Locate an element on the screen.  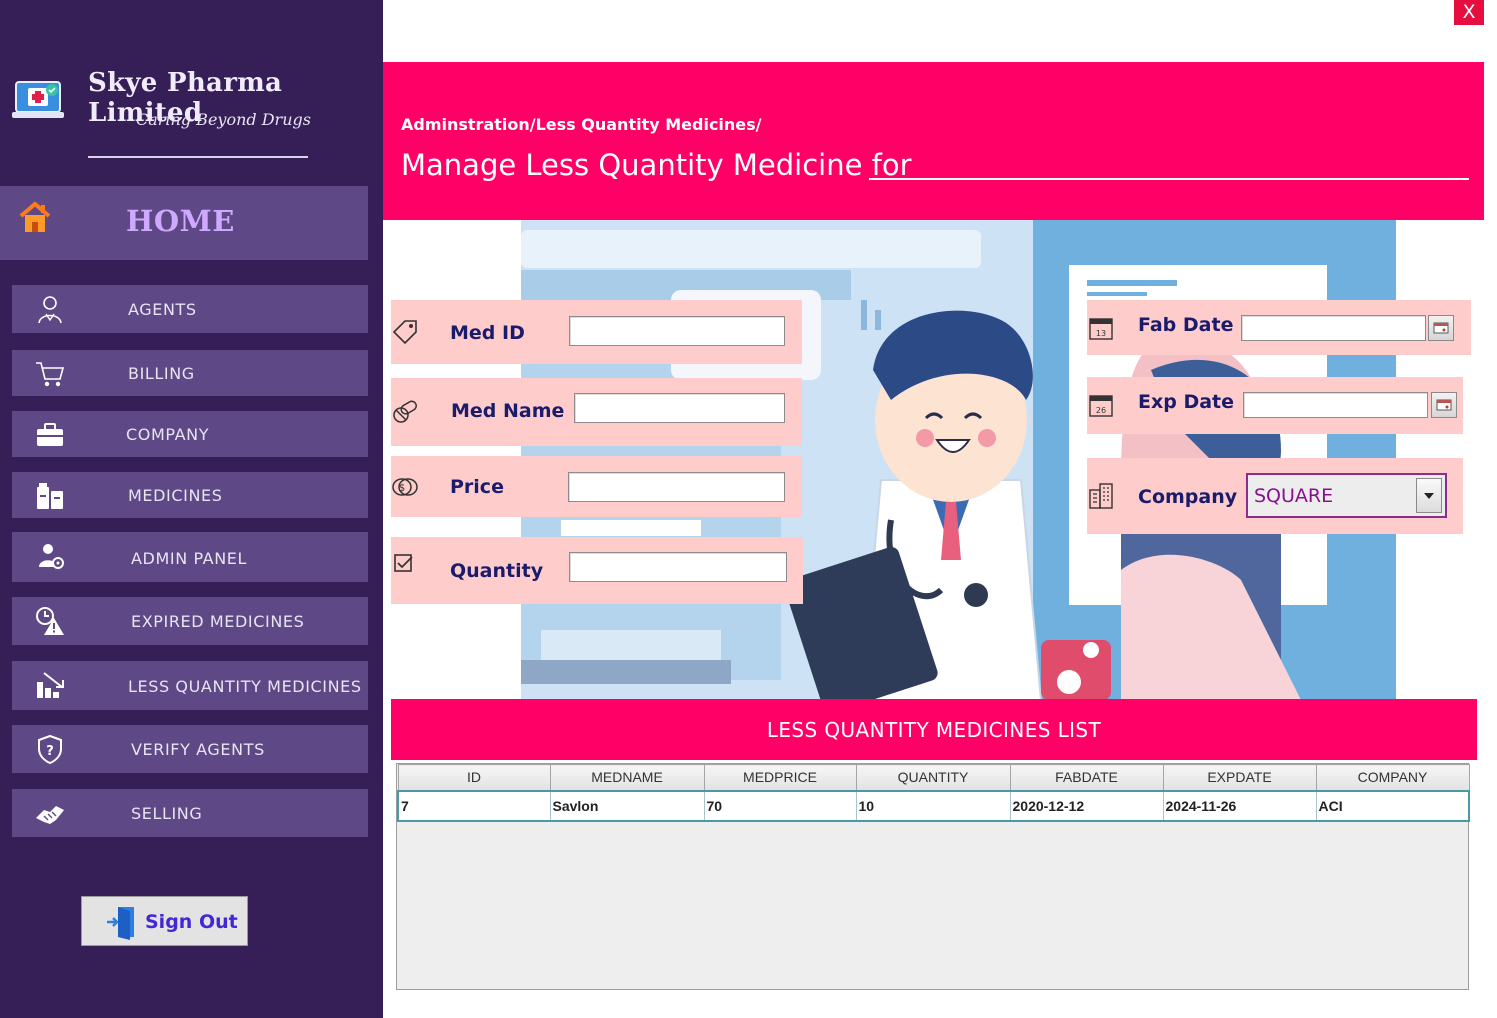
exit-door-icon is located at coordinates (122, 922).